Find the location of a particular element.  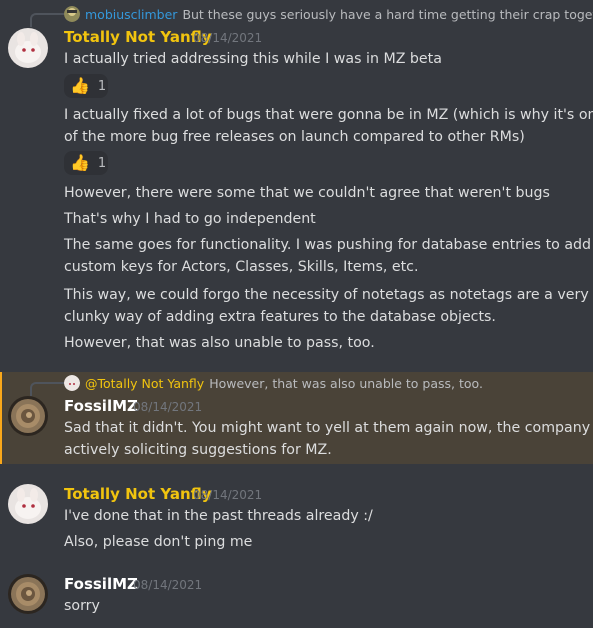

message-line: That's why I had to go independent is located at coordinates (190, 219).